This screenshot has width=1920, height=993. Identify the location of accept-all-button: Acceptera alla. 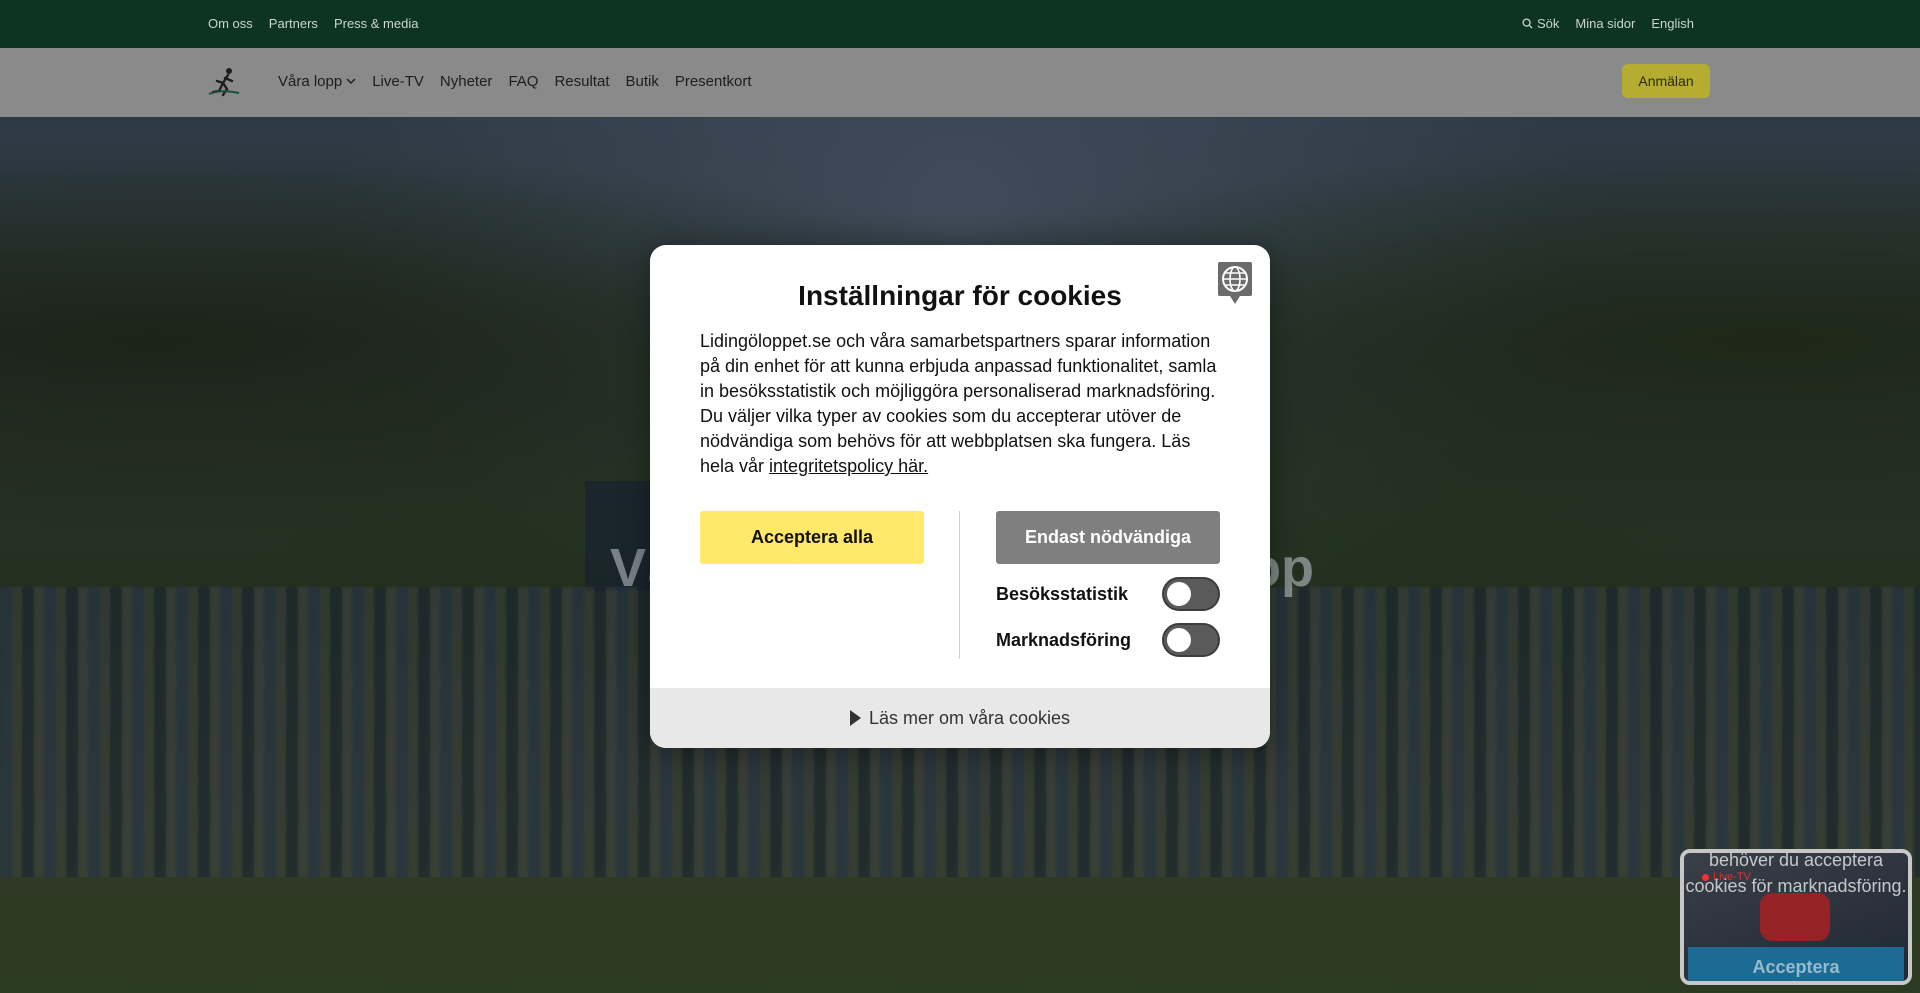
(812, 537).